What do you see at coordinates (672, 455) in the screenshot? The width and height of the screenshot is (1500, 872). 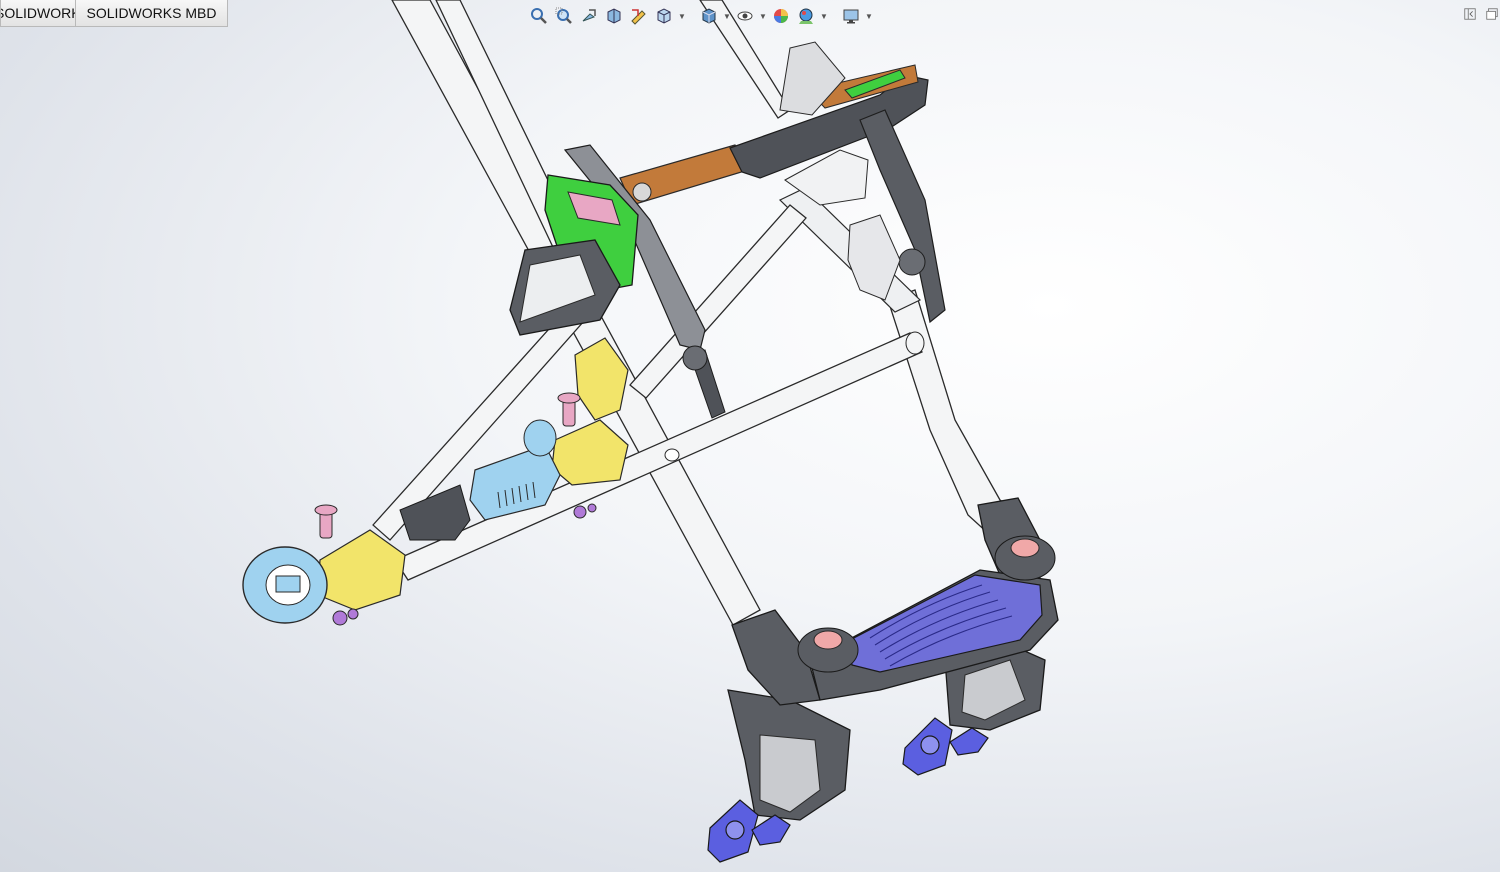 I see `pivot-hole` at bounding box center [672, 455].